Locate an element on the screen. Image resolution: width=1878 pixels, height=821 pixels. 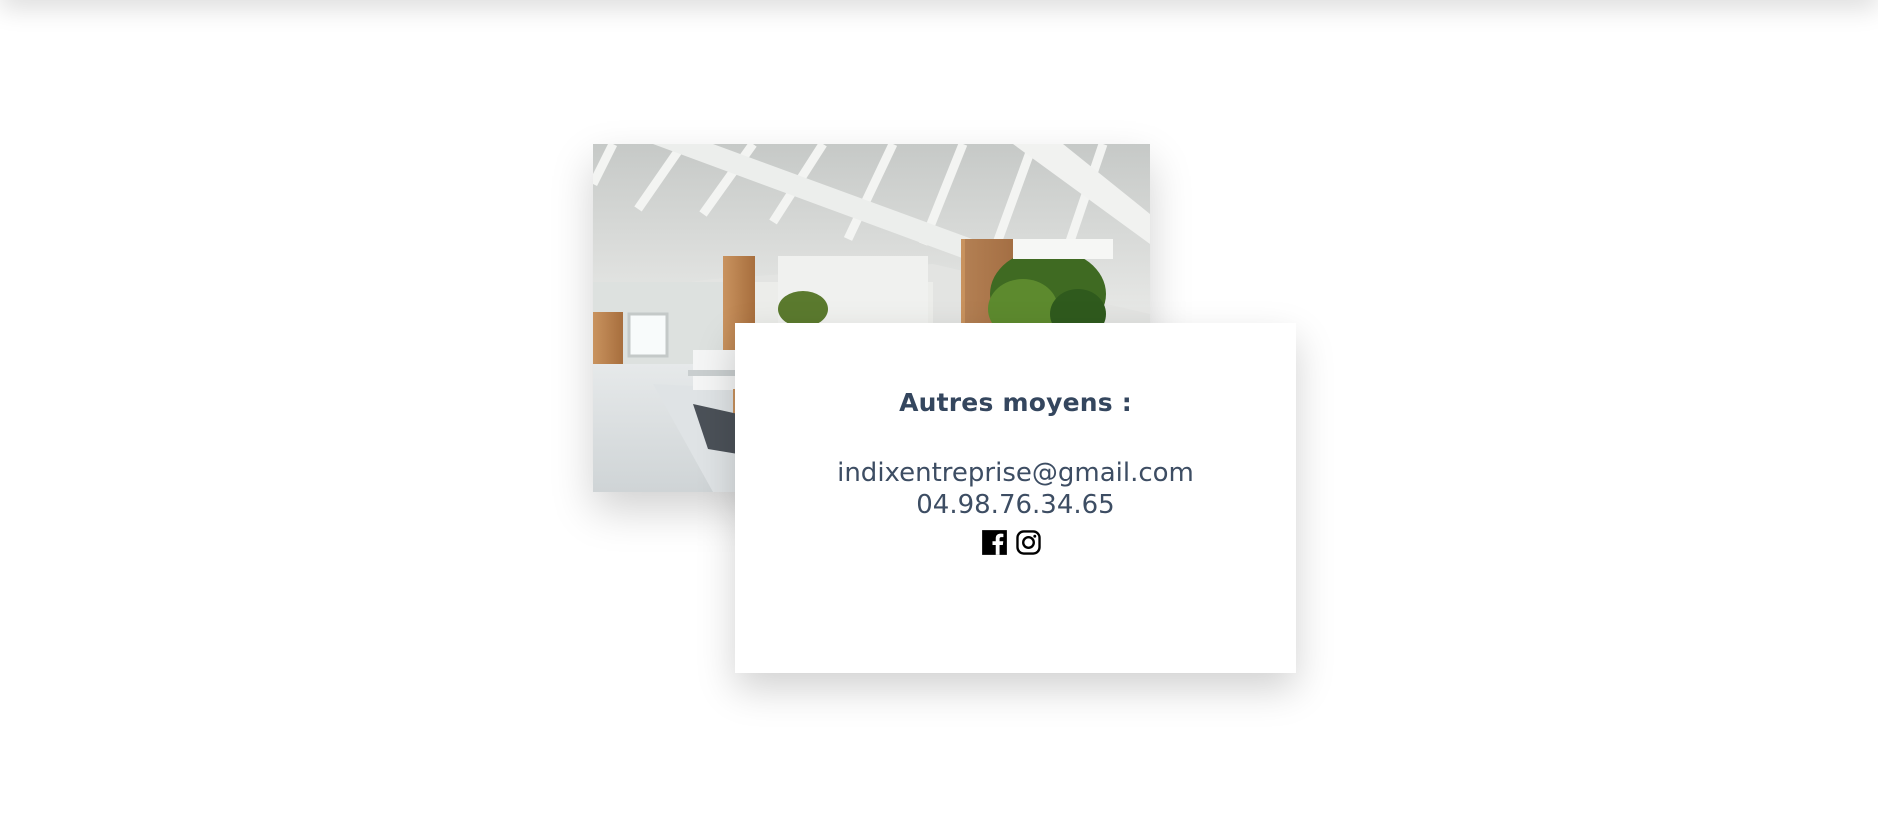
instagram-icon is located at coordinates (1028, 542).